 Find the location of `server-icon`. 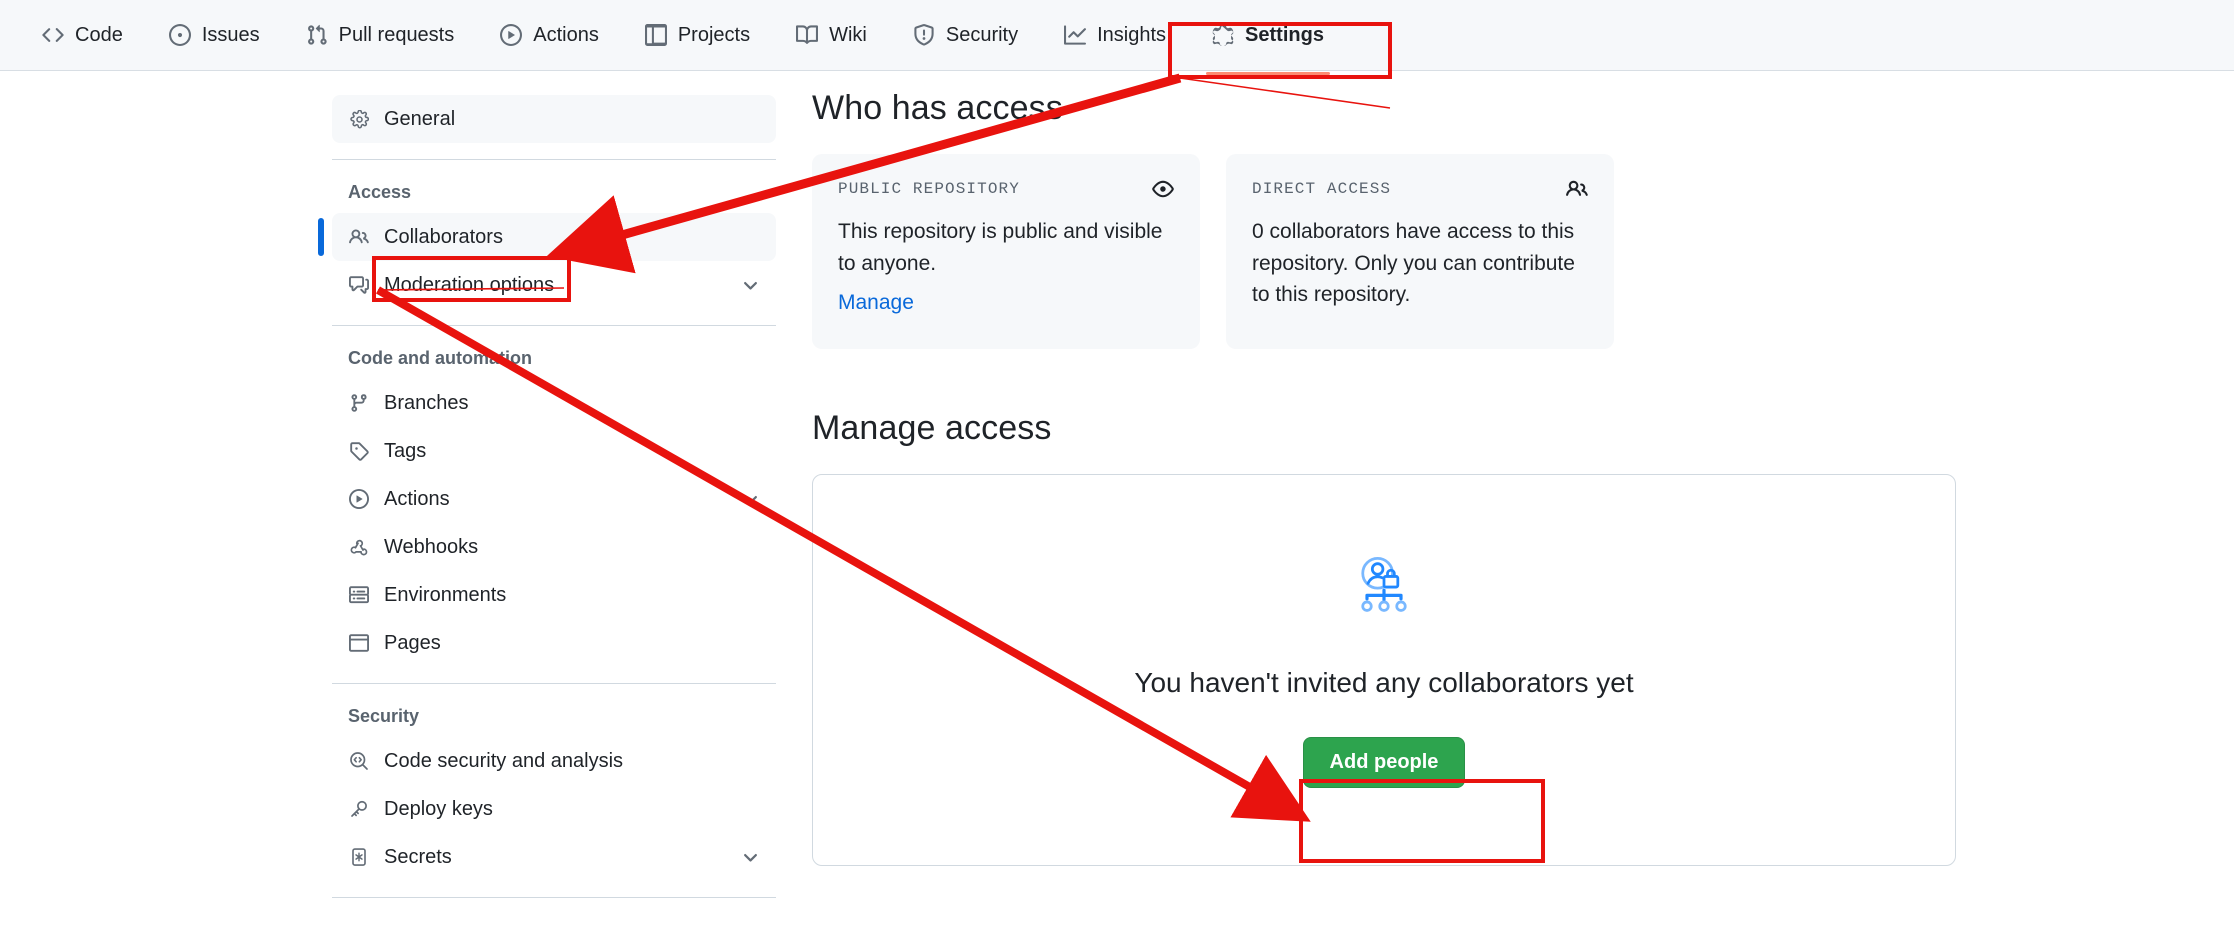

server-icon is located at coordinates (359, 595).